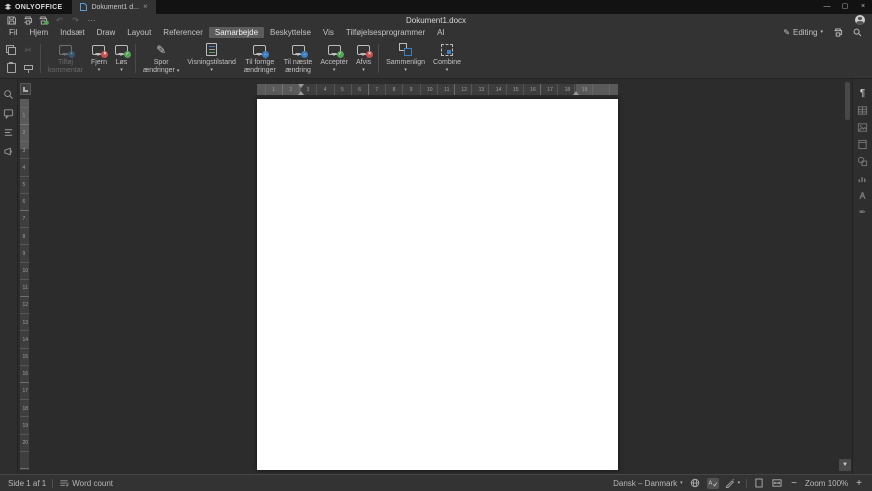 The image size is (872, 491). Describe the element at coordinates (24, 284) in the screenshot. I see `v-ruler: 1 2 3 4 5 6 7 8 9 10 11 12 13 14 15 16 17 18 19 20` at that location.